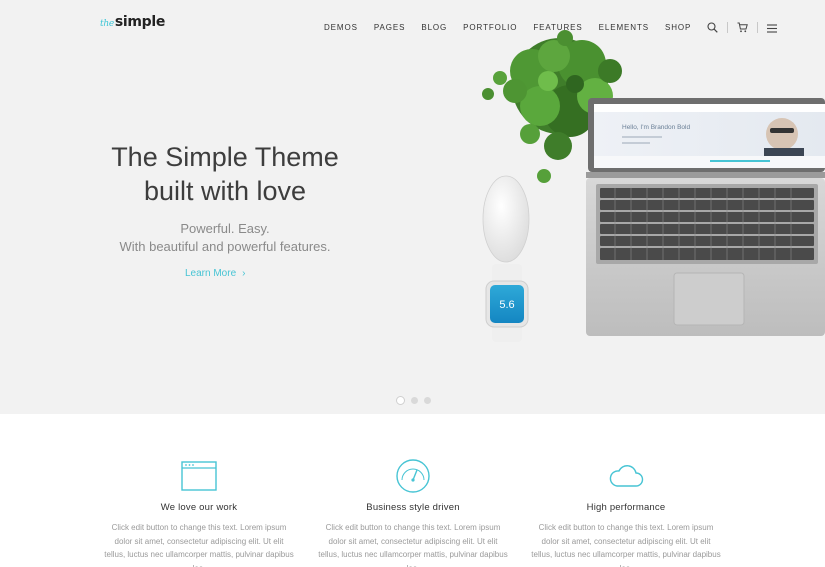  I want to click on feature-title: Business style driven, so click(413, 507).